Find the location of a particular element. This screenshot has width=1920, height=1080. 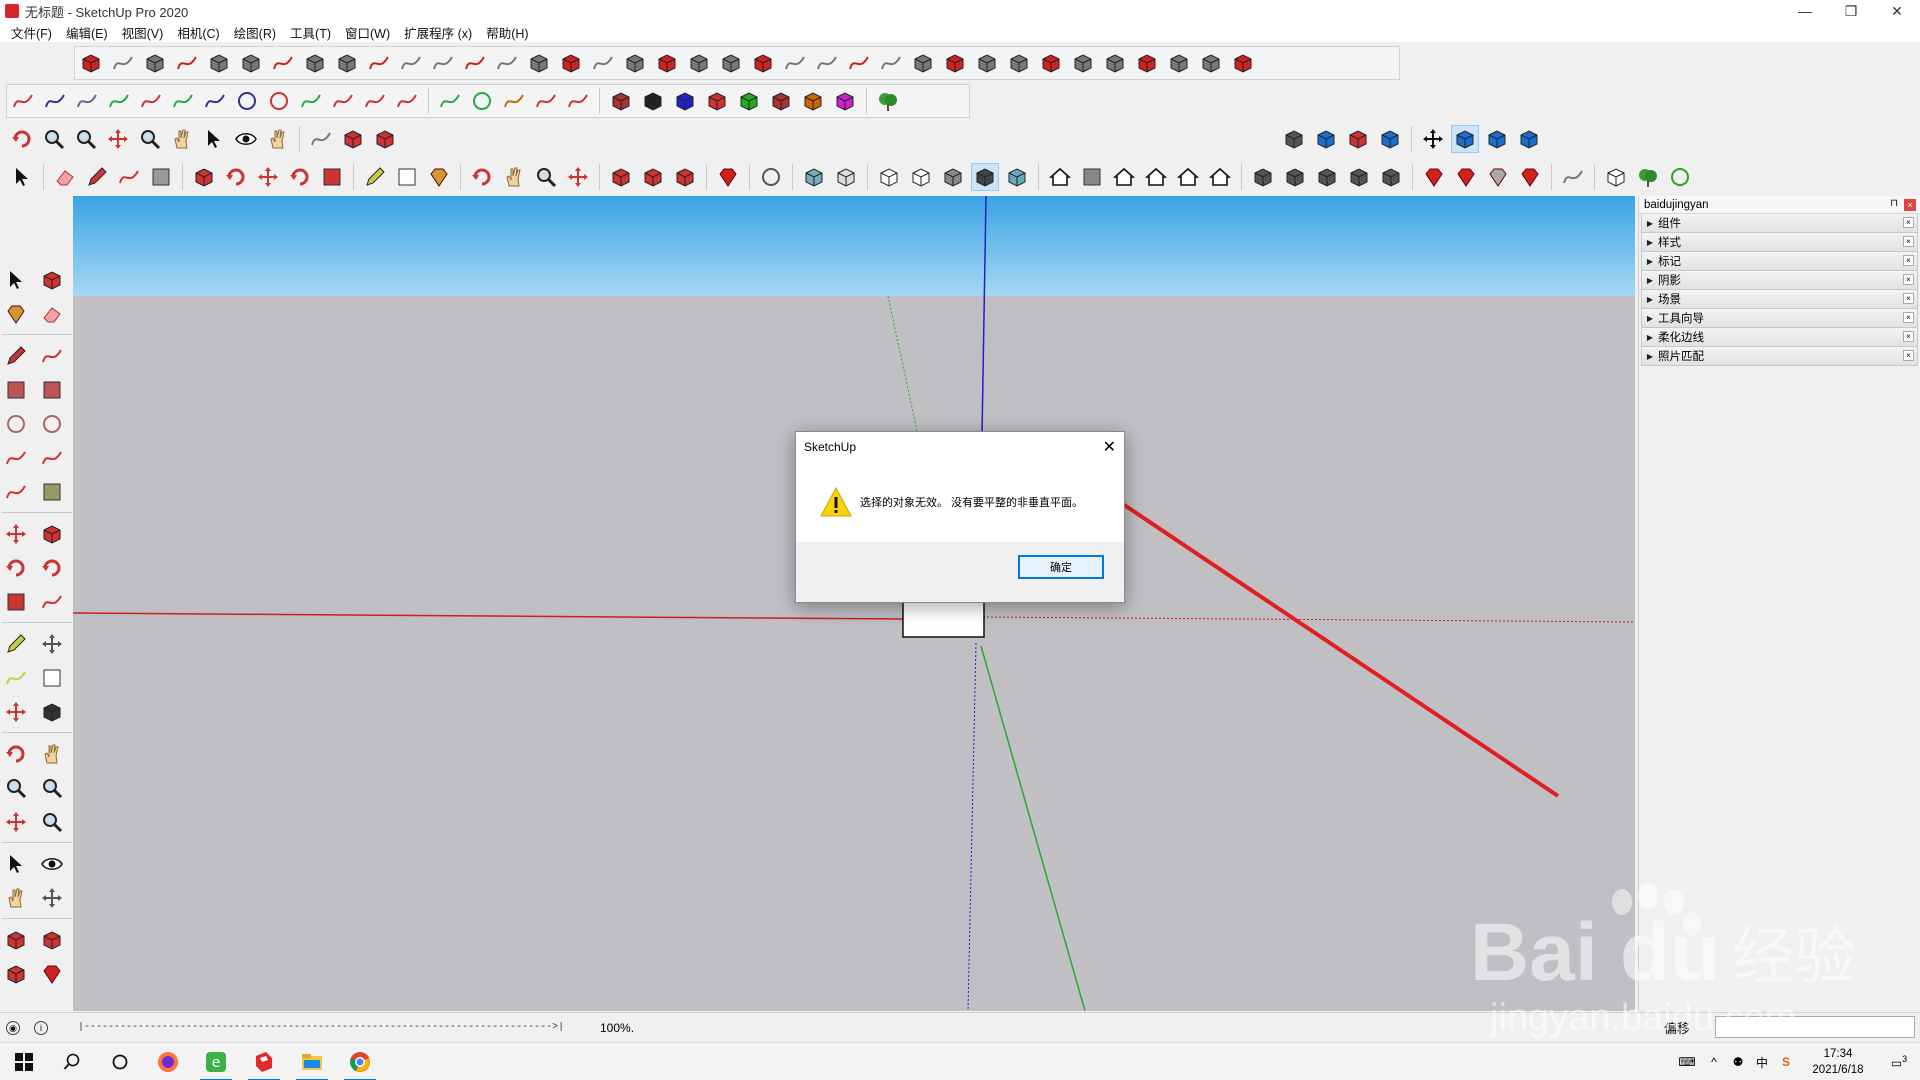

notification-center-icon: ▭3 is located at coordinates (1899, 1062).